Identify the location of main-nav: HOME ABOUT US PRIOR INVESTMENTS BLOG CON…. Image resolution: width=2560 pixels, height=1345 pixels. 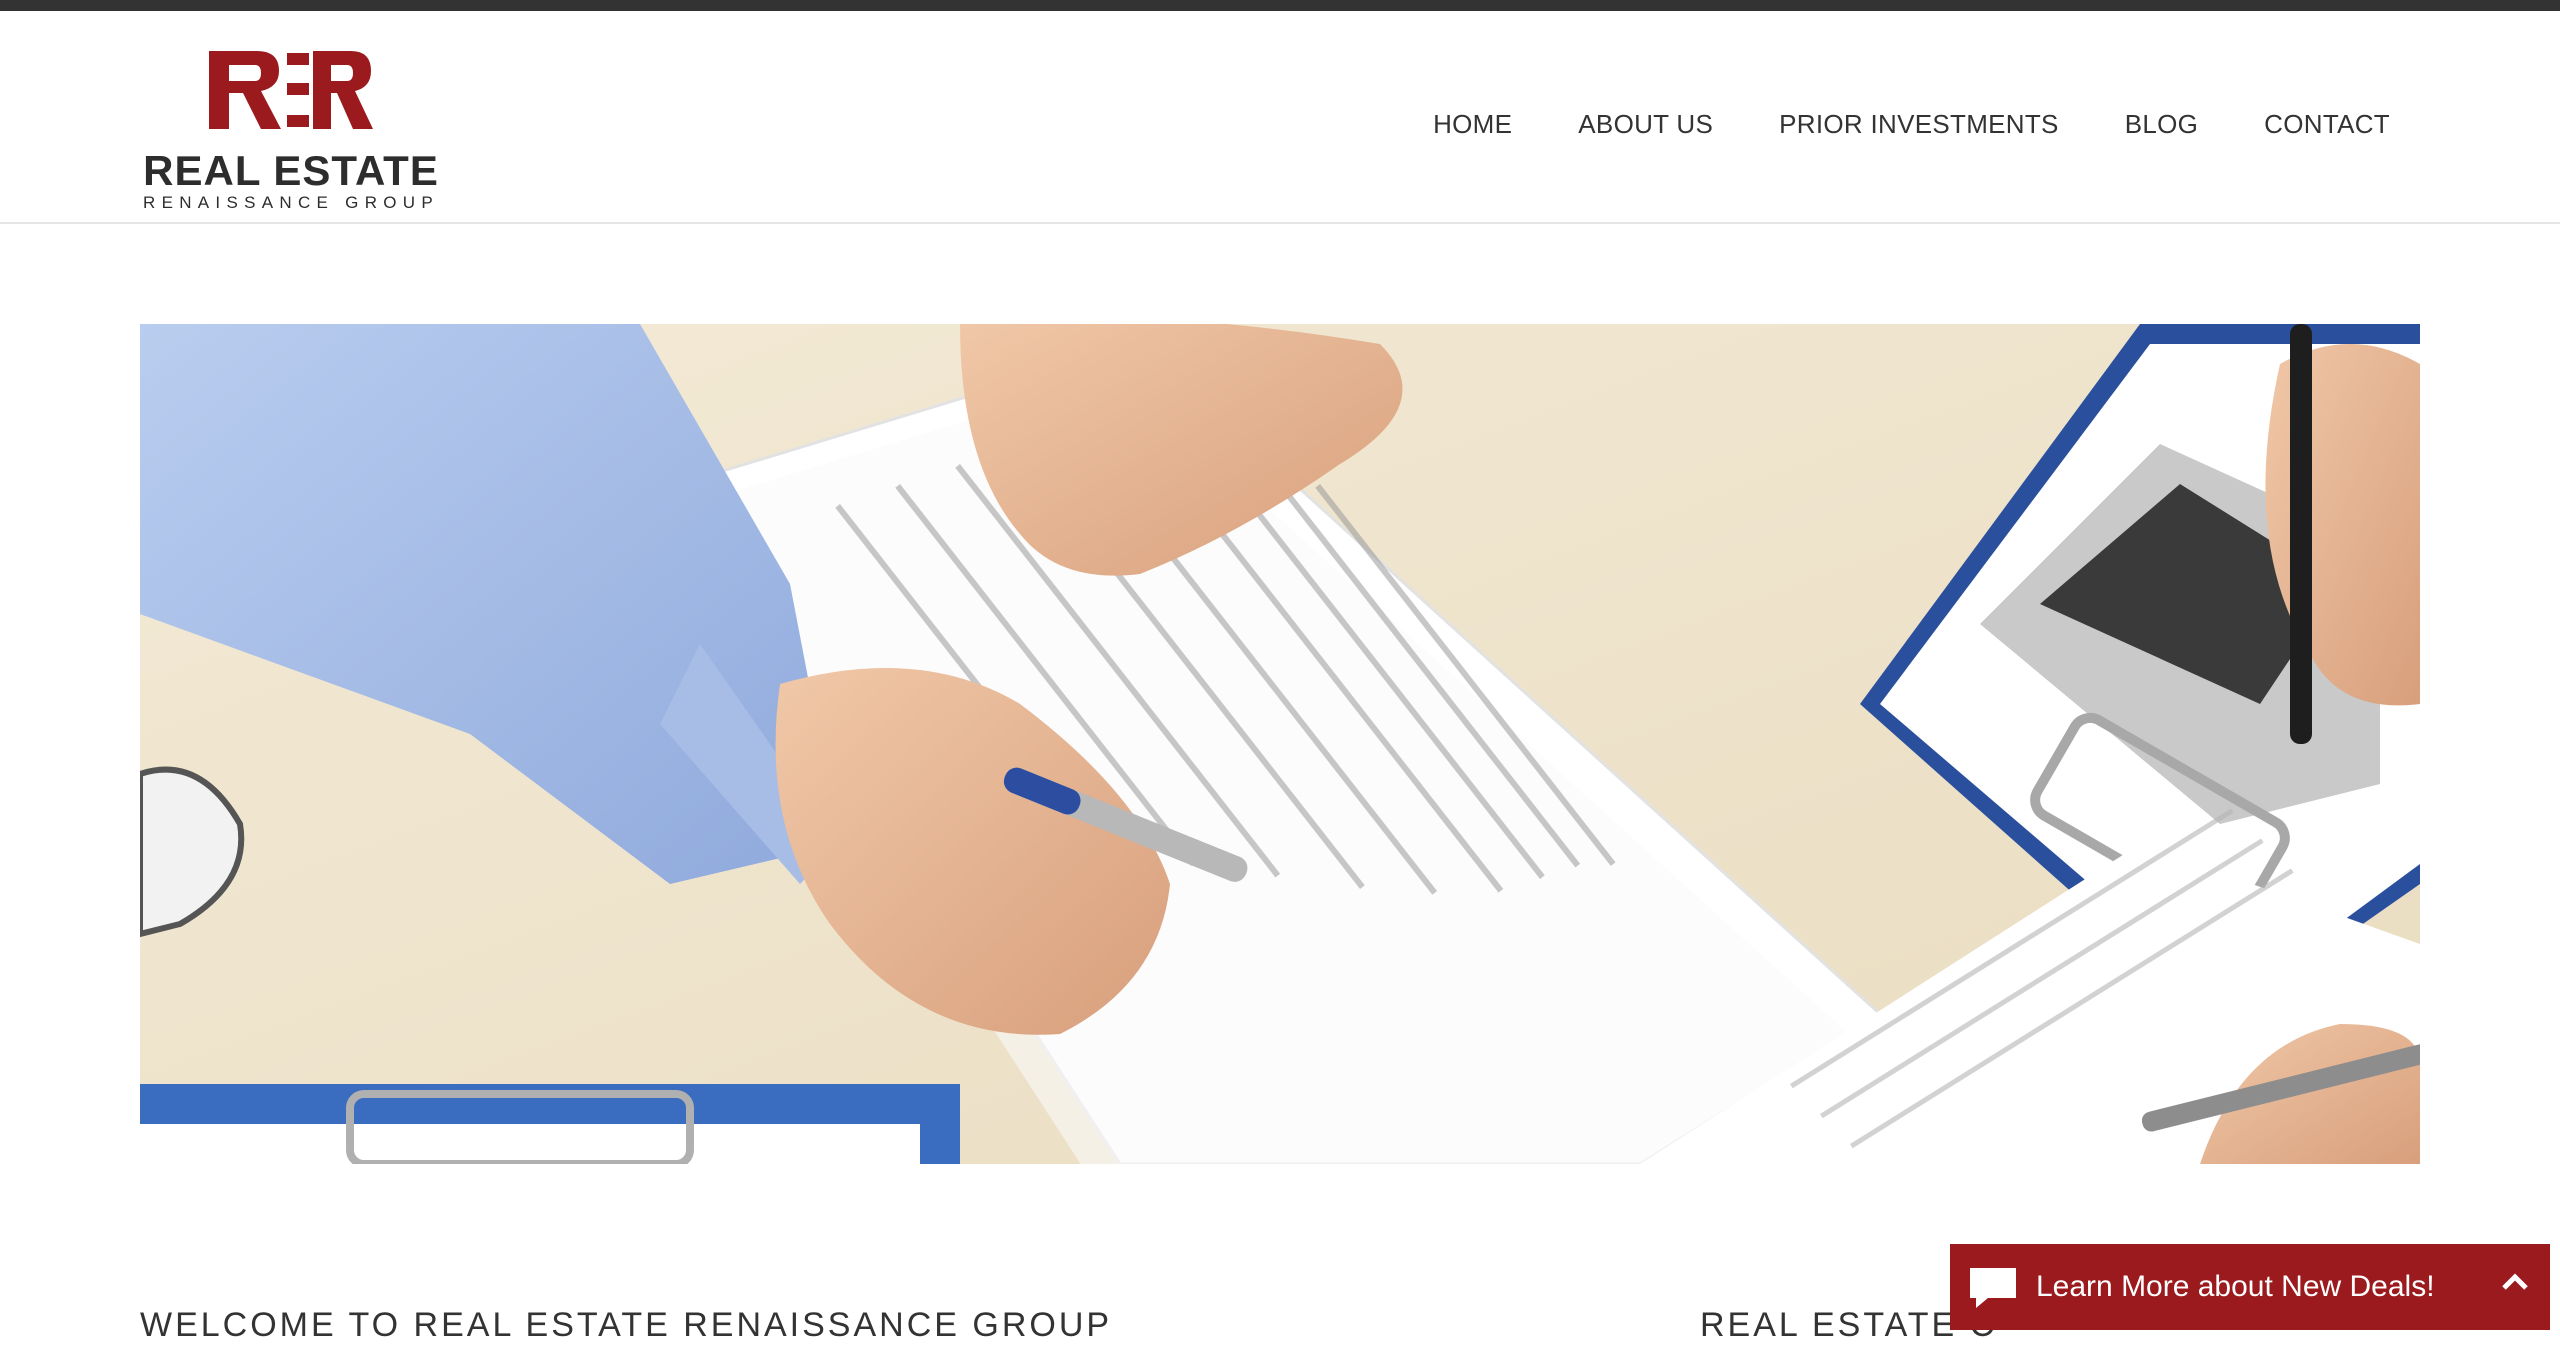
(1878, 124).